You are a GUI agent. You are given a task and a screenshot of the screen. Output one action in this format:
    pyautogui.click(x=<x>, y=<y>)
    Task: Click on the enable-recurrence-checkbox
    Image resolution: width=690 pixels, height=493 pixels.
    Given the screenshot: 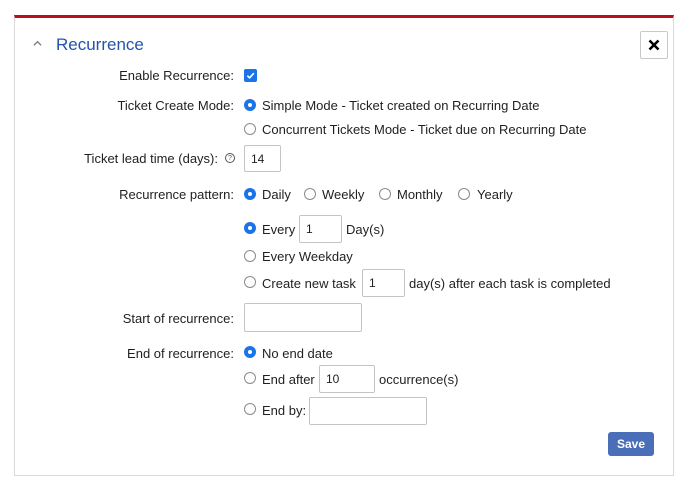 What is the action you would take?
    pyautogui.click(x=250, y=75)
    